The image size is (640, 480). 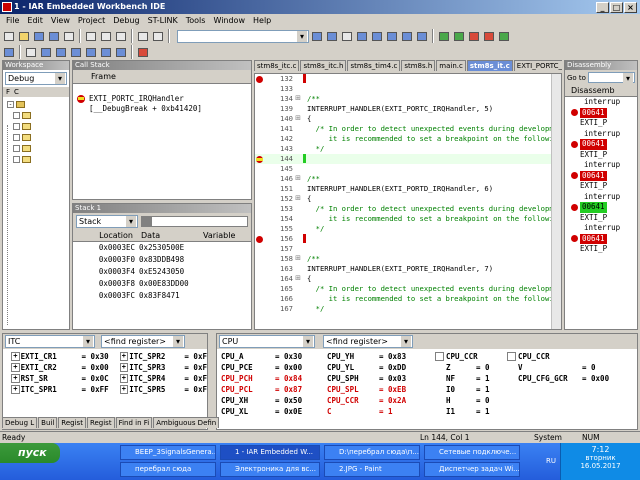 I want to click on print-icon, so click(x=69, y=36).